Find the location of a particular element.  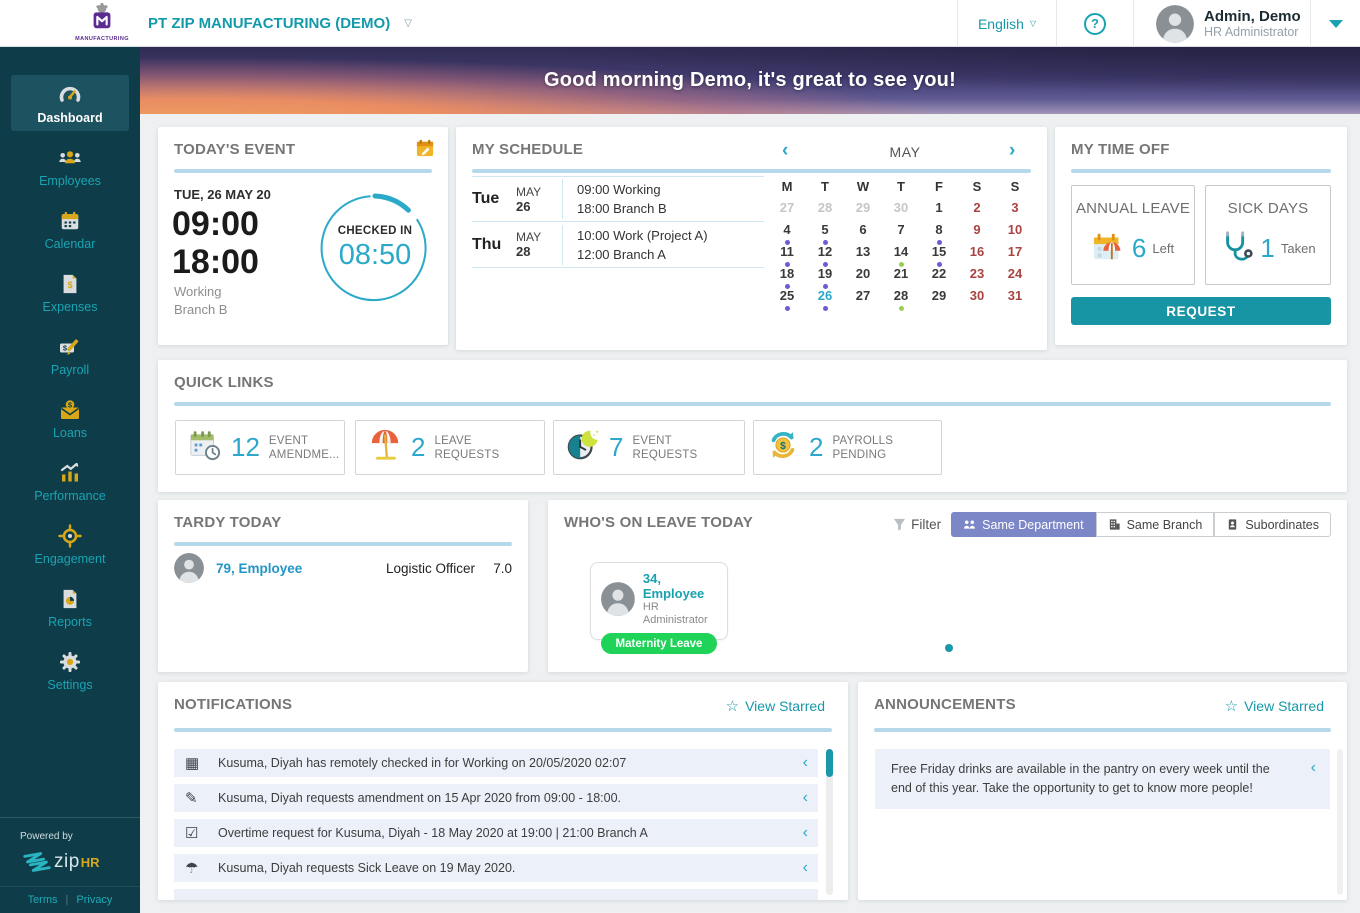

tardy-row: 79, Employee Logistic Officer 7.0 is located at coordinates (343, 568).